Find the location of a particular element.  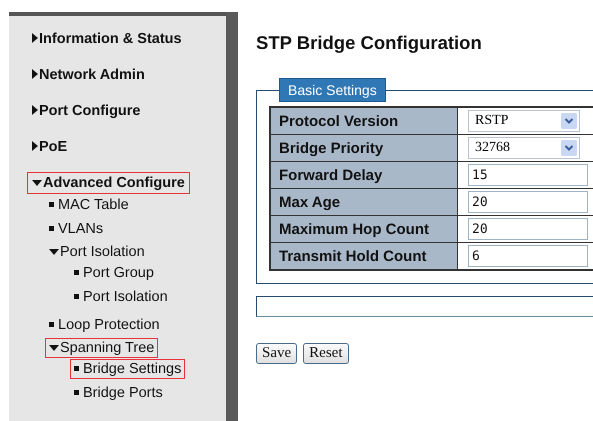

nav-item: Port Configure is located at coordinates (86, 111).